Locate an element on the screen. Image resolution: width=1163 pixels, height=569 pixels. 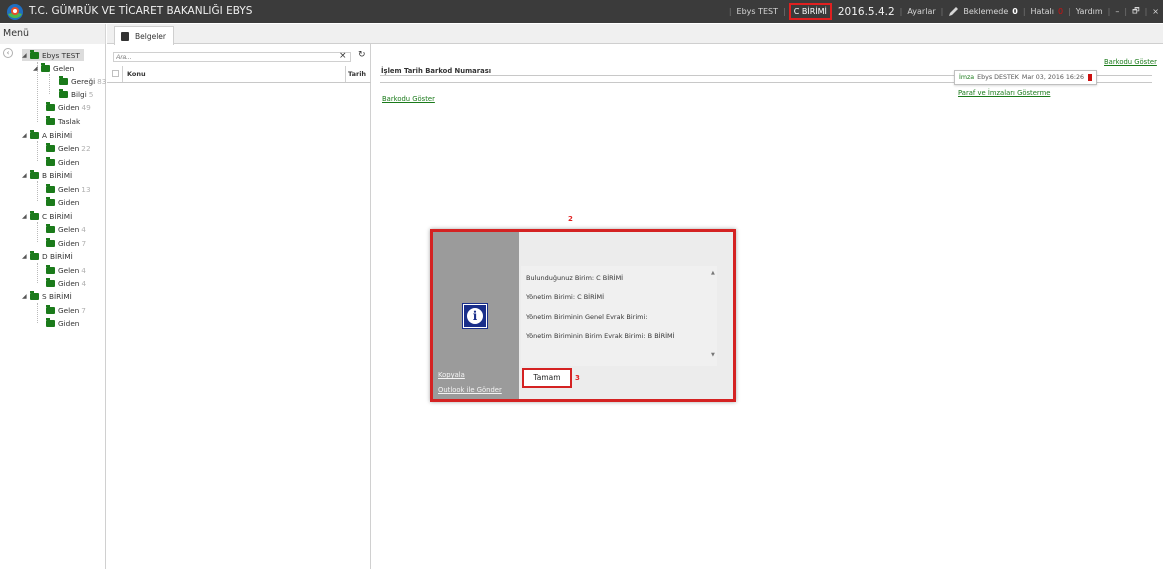
tree-node-s-giden: Giden is located at coordinates (62, 323).